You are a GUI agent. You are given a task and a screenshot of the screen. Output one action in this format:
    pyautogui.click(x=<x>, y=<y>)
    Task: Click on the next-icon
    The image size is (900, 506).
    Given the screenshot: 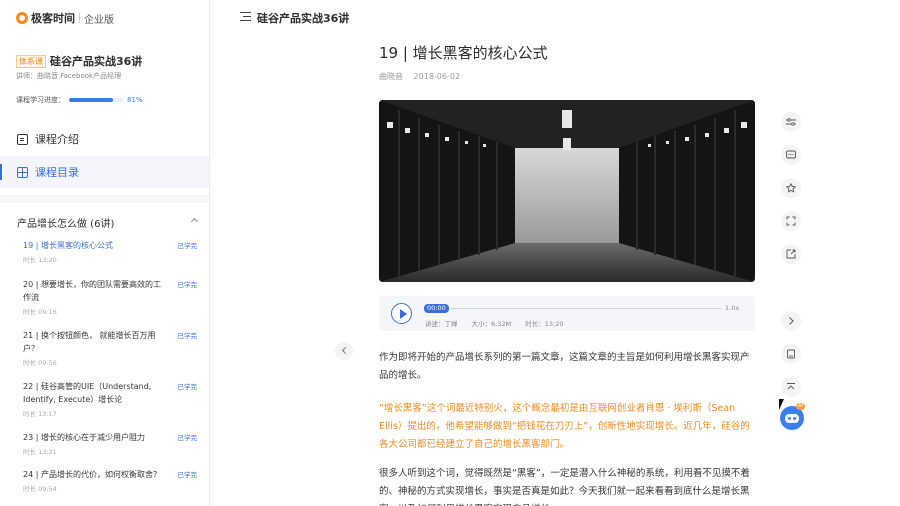 What is the action you would take?
    pyautogui.click(x=791, y=321)
    